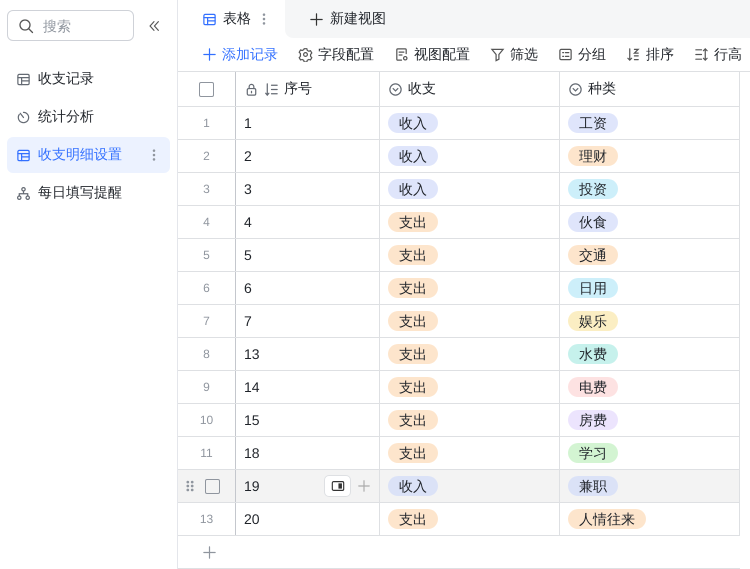 The height and width of the screenshot is (569, 750). Describe the element at coordinates (23, 117) in the screenshot. I see `timer-icon` at that location.